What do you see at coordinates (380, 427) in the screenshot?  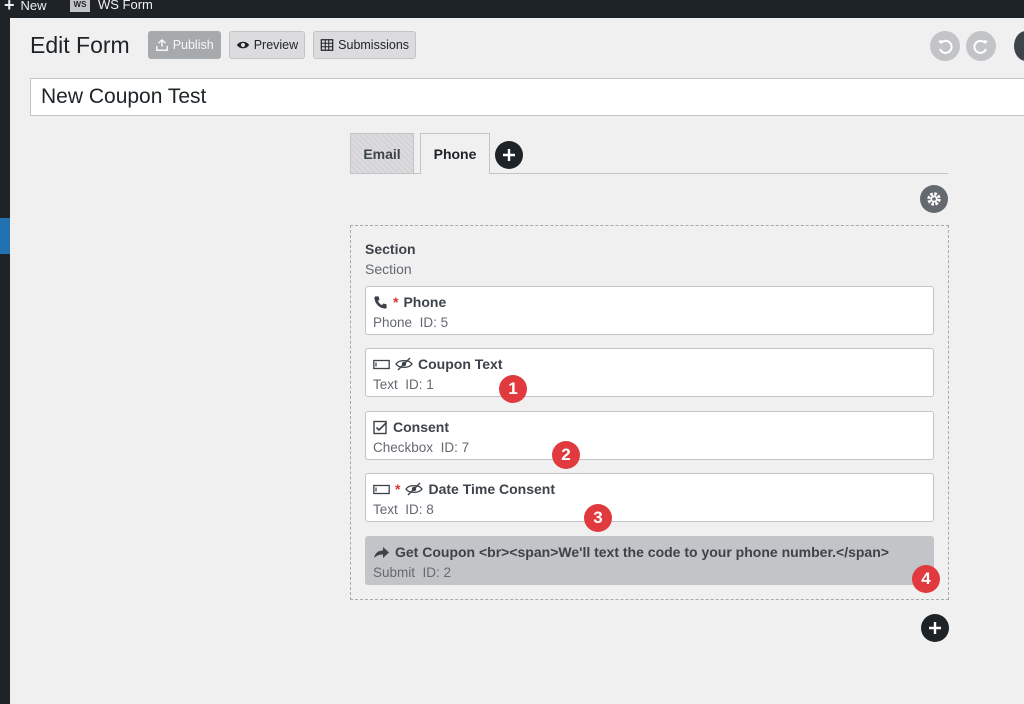 I see `checkbox-icon` at bounding box center [380, 427].